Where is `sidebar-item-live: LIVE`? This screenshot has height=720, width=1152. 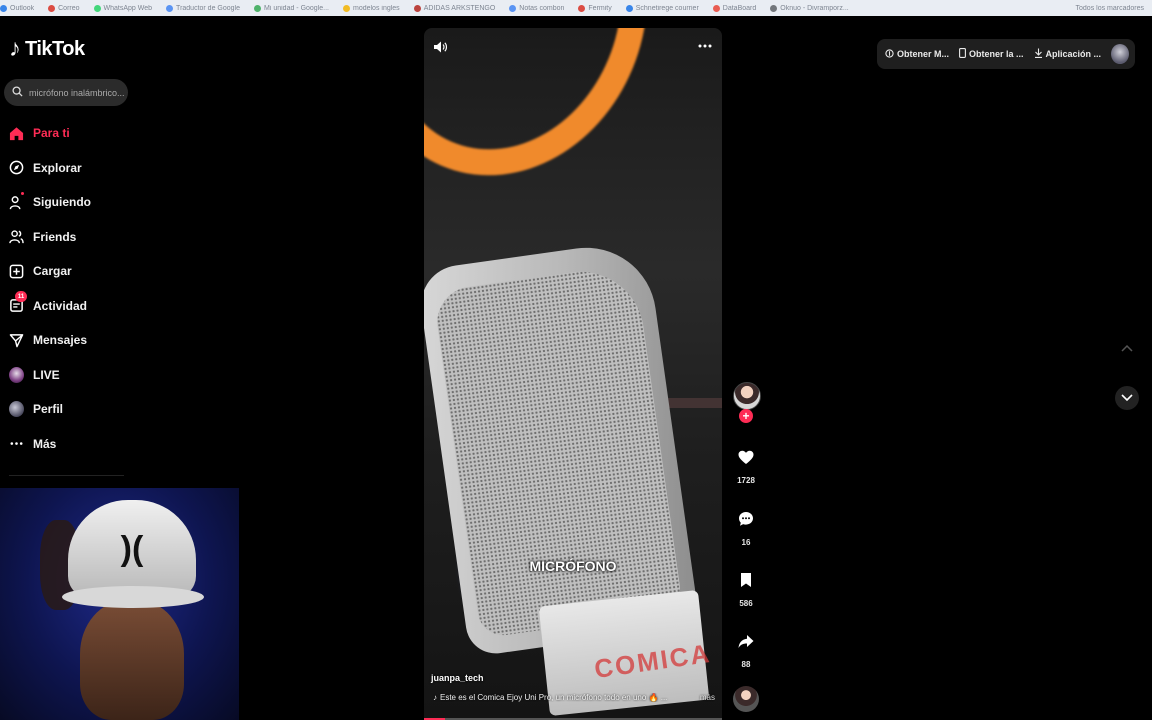
sidebar-item-live: LIVE is located at coordinates (85, 375).